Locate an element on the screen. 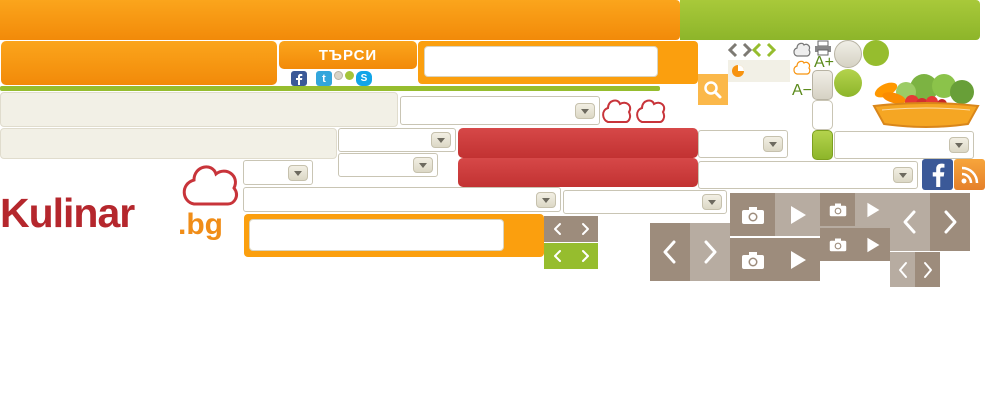  search-button-label: ТЪРСИ is located at coordinates (348, 55).